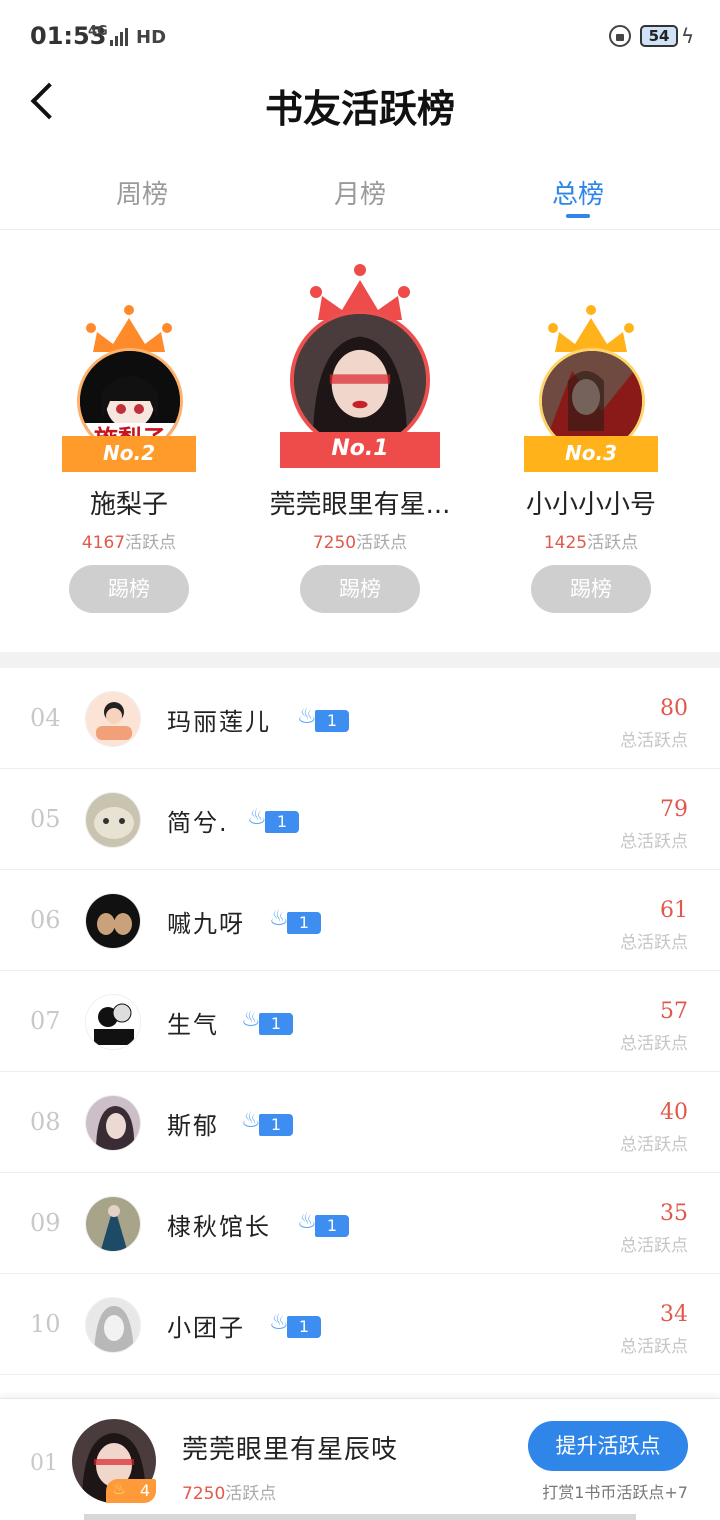 The width and height of the screenshot is (720, 1520). What do you see at coordinates (290, 1450) in the screenshot?
I see `my-name: 莞莞眼里有星辰吱` at bounding box center [290, 1450].